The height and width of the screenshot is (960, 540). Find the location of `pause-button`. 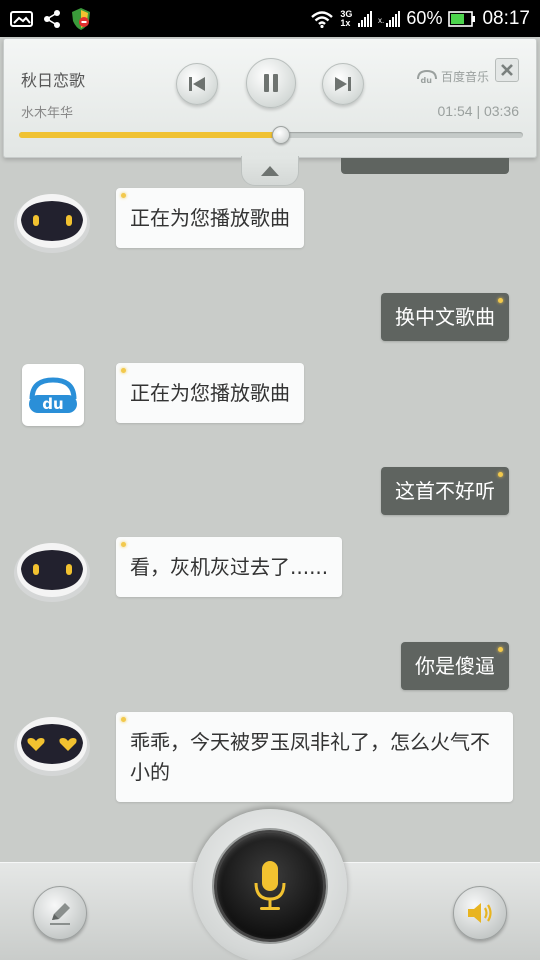

pause-button is located at coordinates (271, 83).